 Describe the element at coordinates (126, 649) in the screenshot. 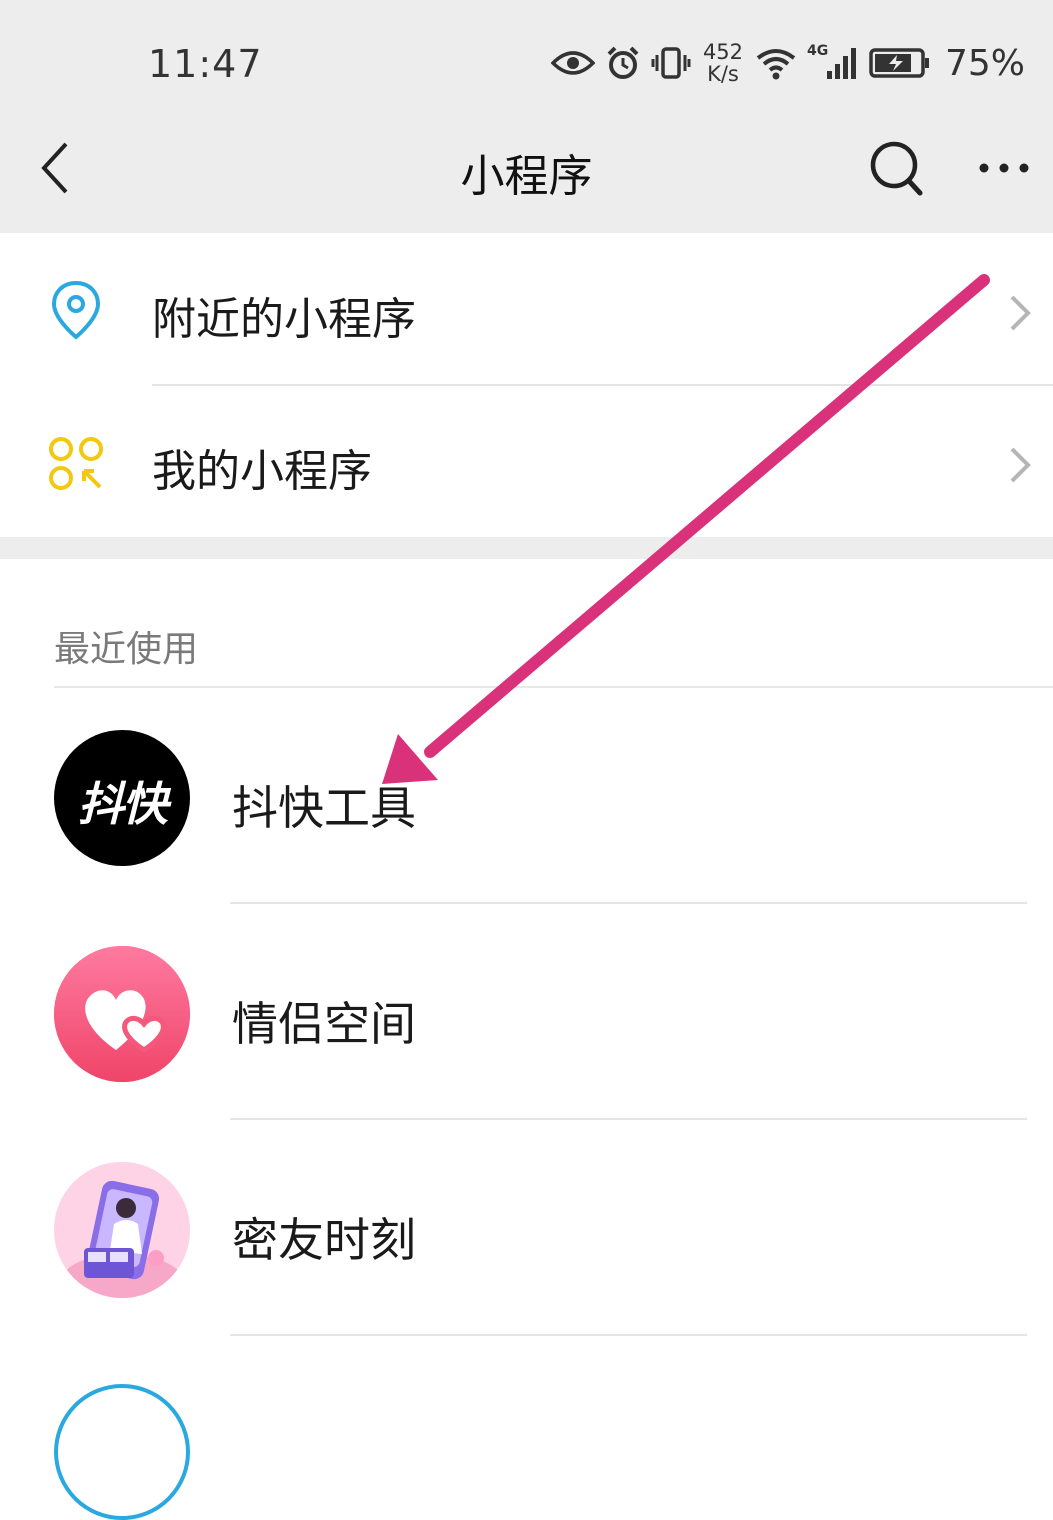

I see `section-title-recent: 最近使用` at that location.